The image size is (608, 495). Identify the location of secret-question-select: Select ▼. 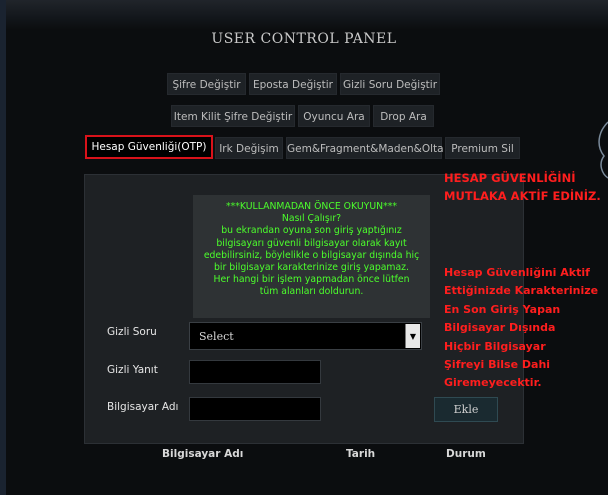
(305, 336).